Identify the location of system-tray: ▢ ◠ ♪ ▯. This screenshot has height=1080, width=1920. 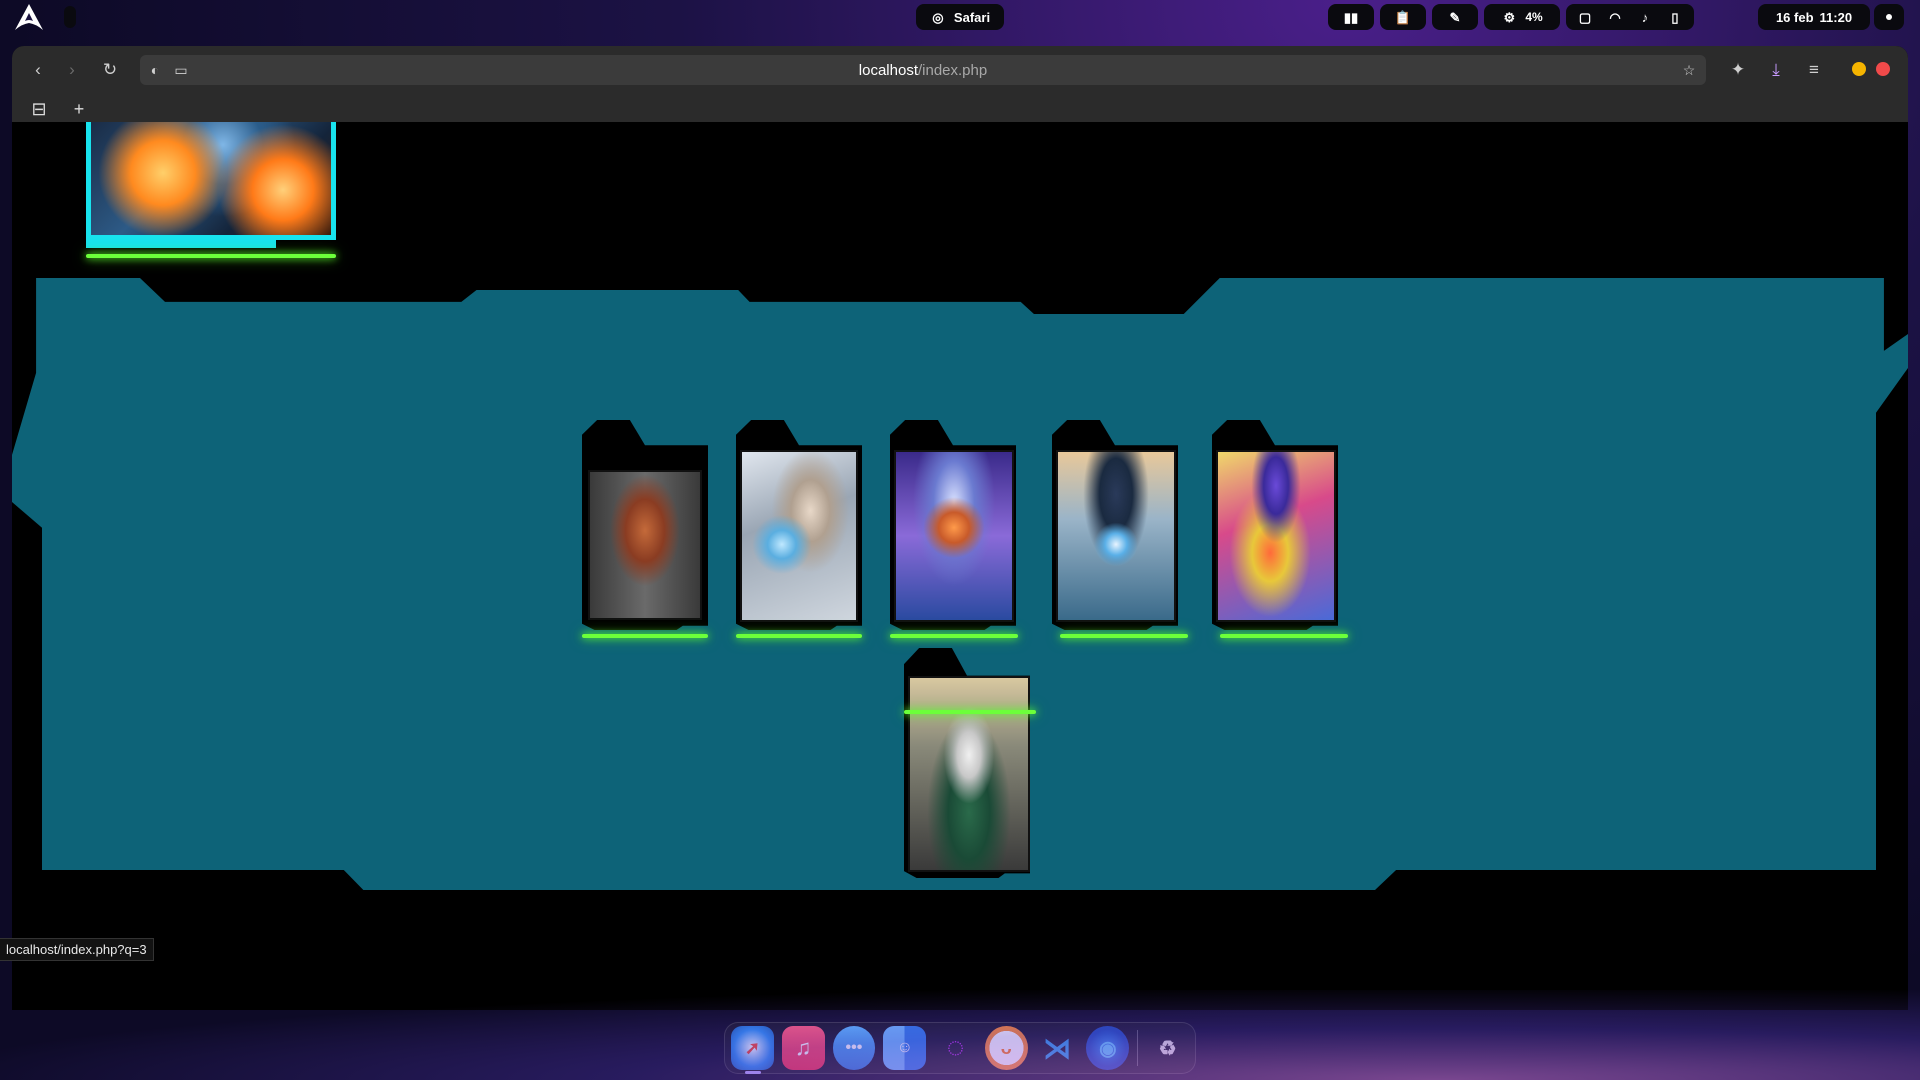
(1630, 17).